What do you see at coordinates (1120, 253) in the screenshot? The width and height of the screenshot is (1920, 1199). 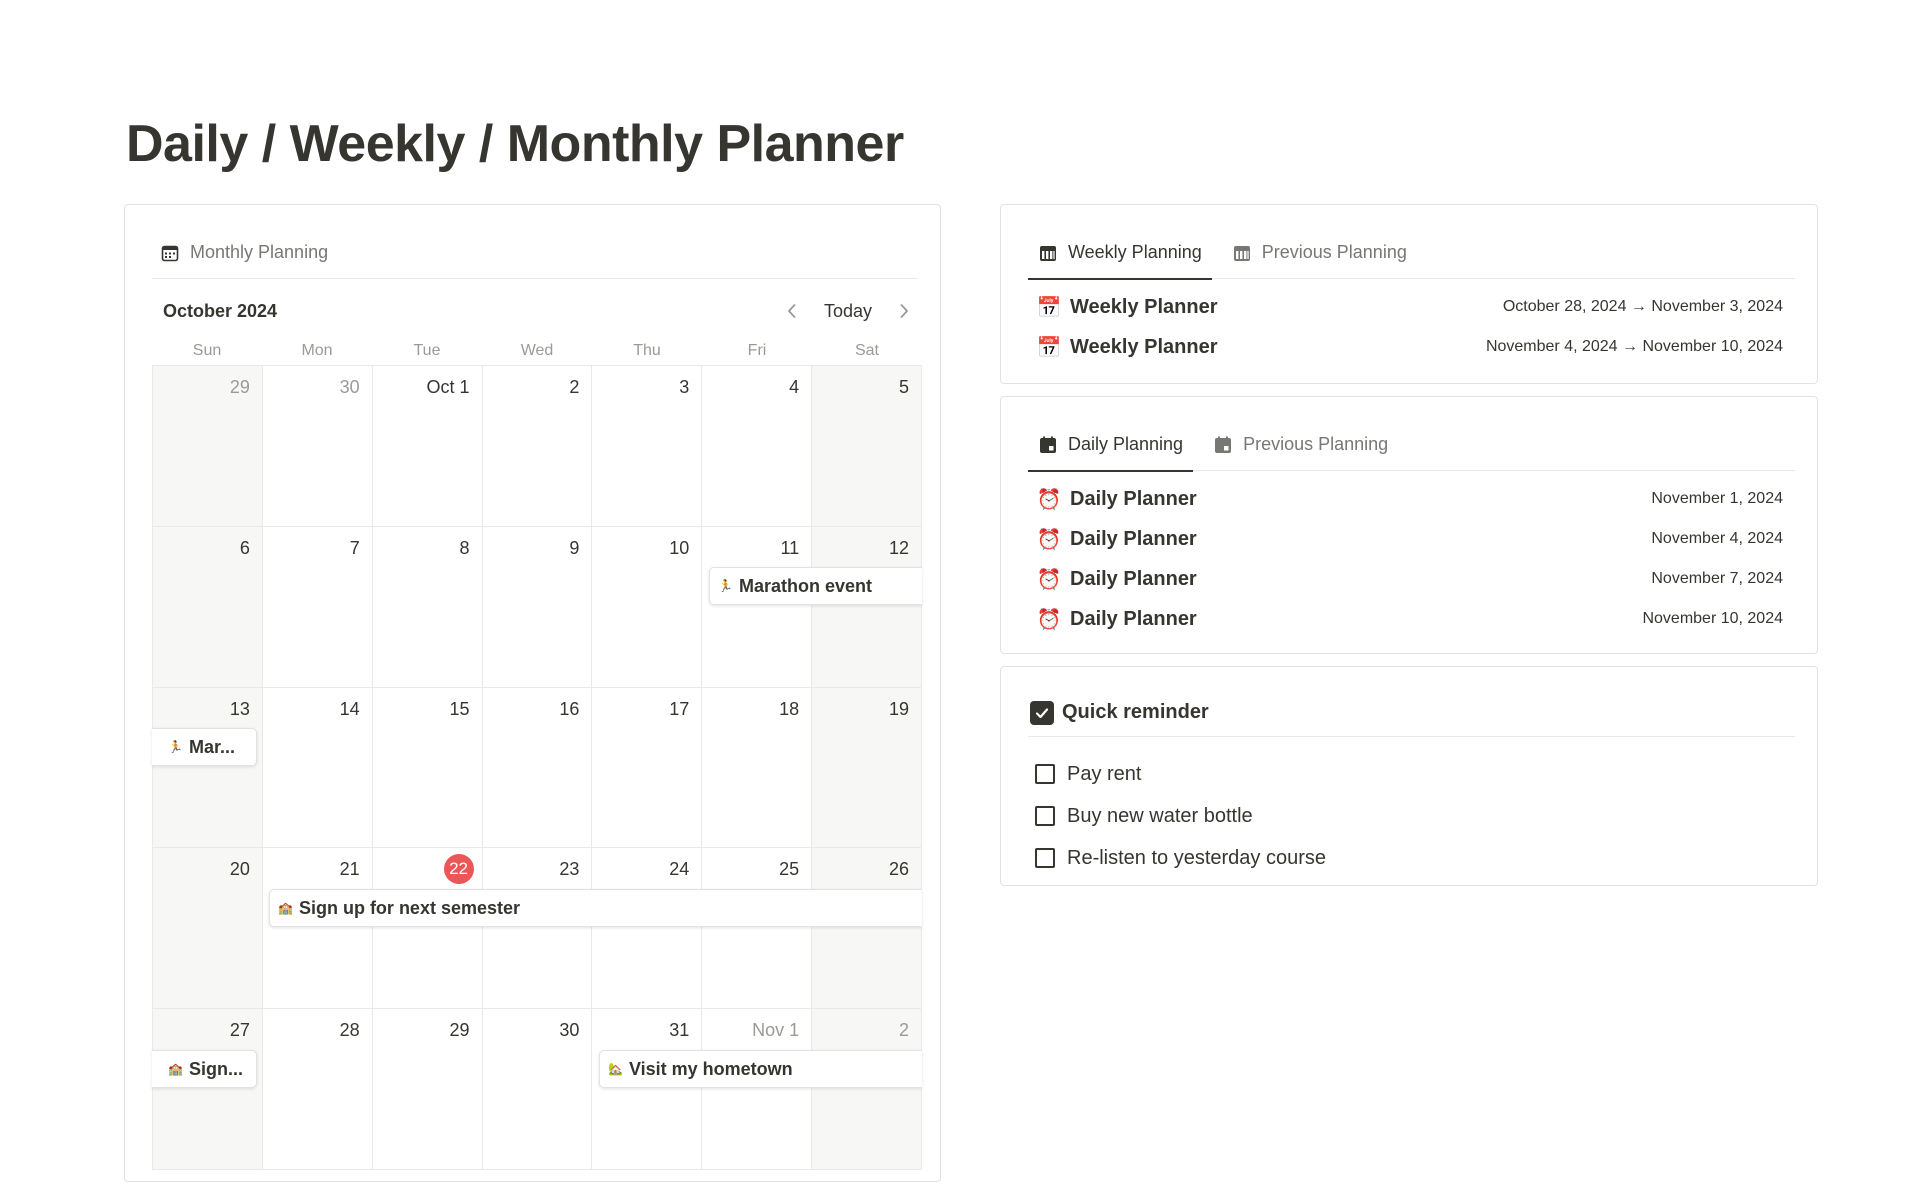 I see `tab-weekly-planning: Weekly Planning` at bounding box center [1120, 253].